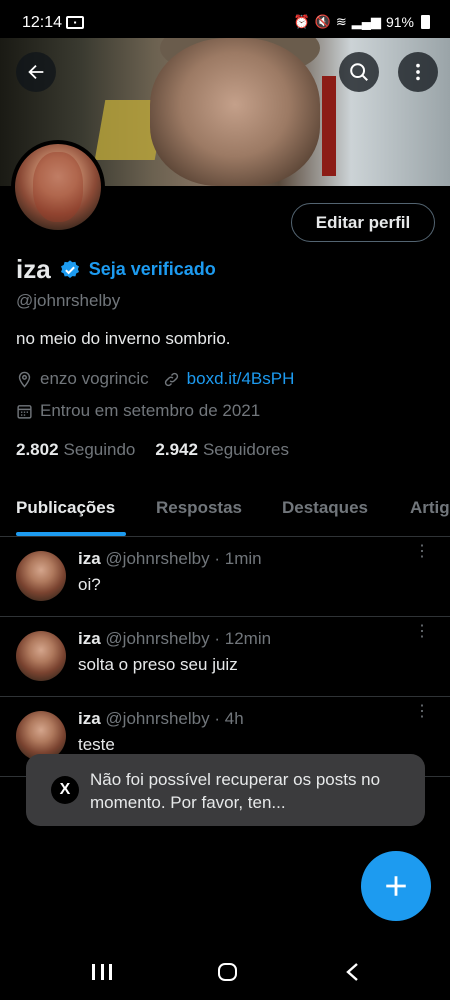  Describe the element at coordinates (430, 508) in the screenshot. I see `tab-articles: Artig` at that location.